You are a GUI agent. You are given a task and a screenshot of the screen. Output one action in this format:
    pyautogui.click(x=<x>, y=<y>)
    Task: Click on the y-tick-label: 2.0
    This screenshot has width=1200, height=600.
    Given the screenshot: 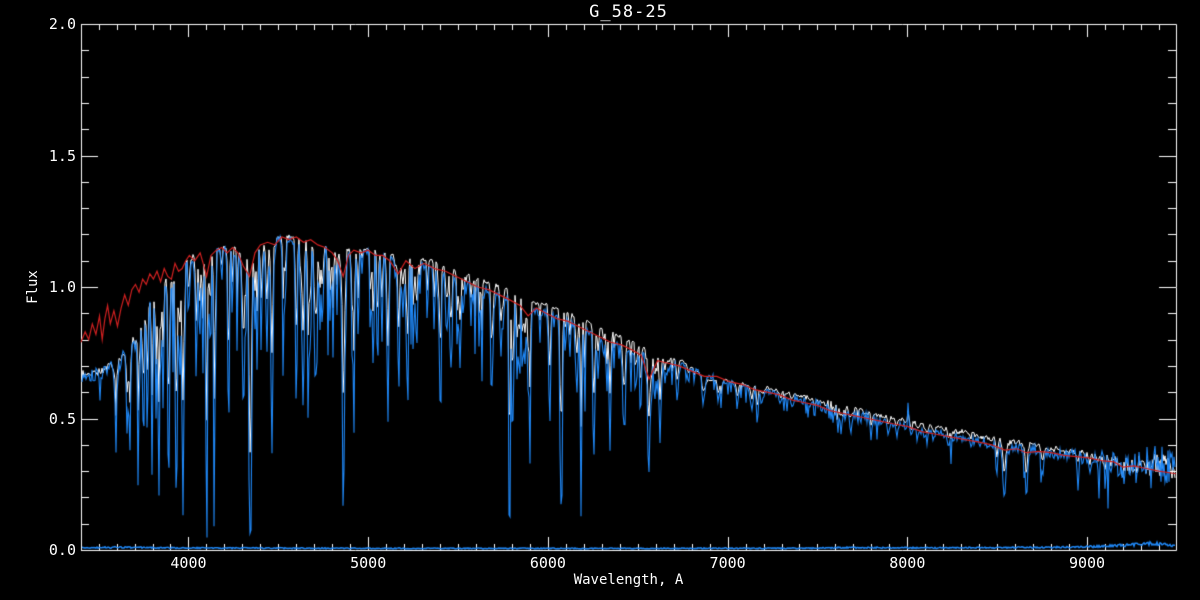 What is the action you would take?
    pyautogui.click(x=62, y=24)
    